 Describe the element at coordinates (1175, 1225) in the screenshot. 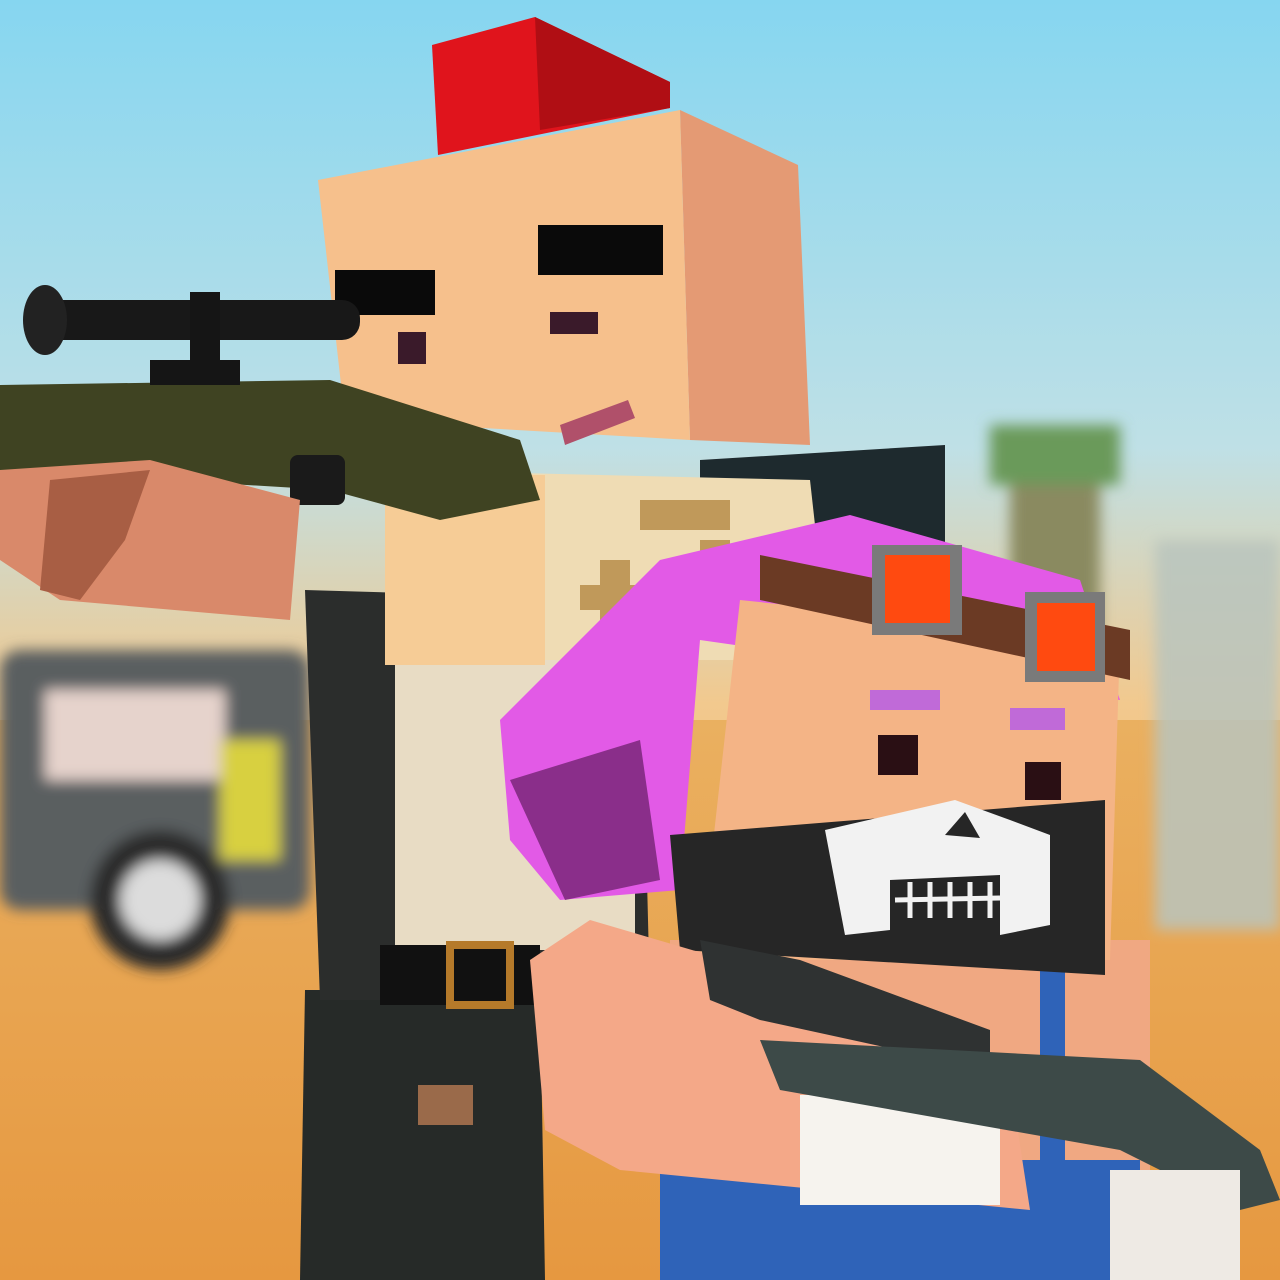

I see `hand-right` at that location.